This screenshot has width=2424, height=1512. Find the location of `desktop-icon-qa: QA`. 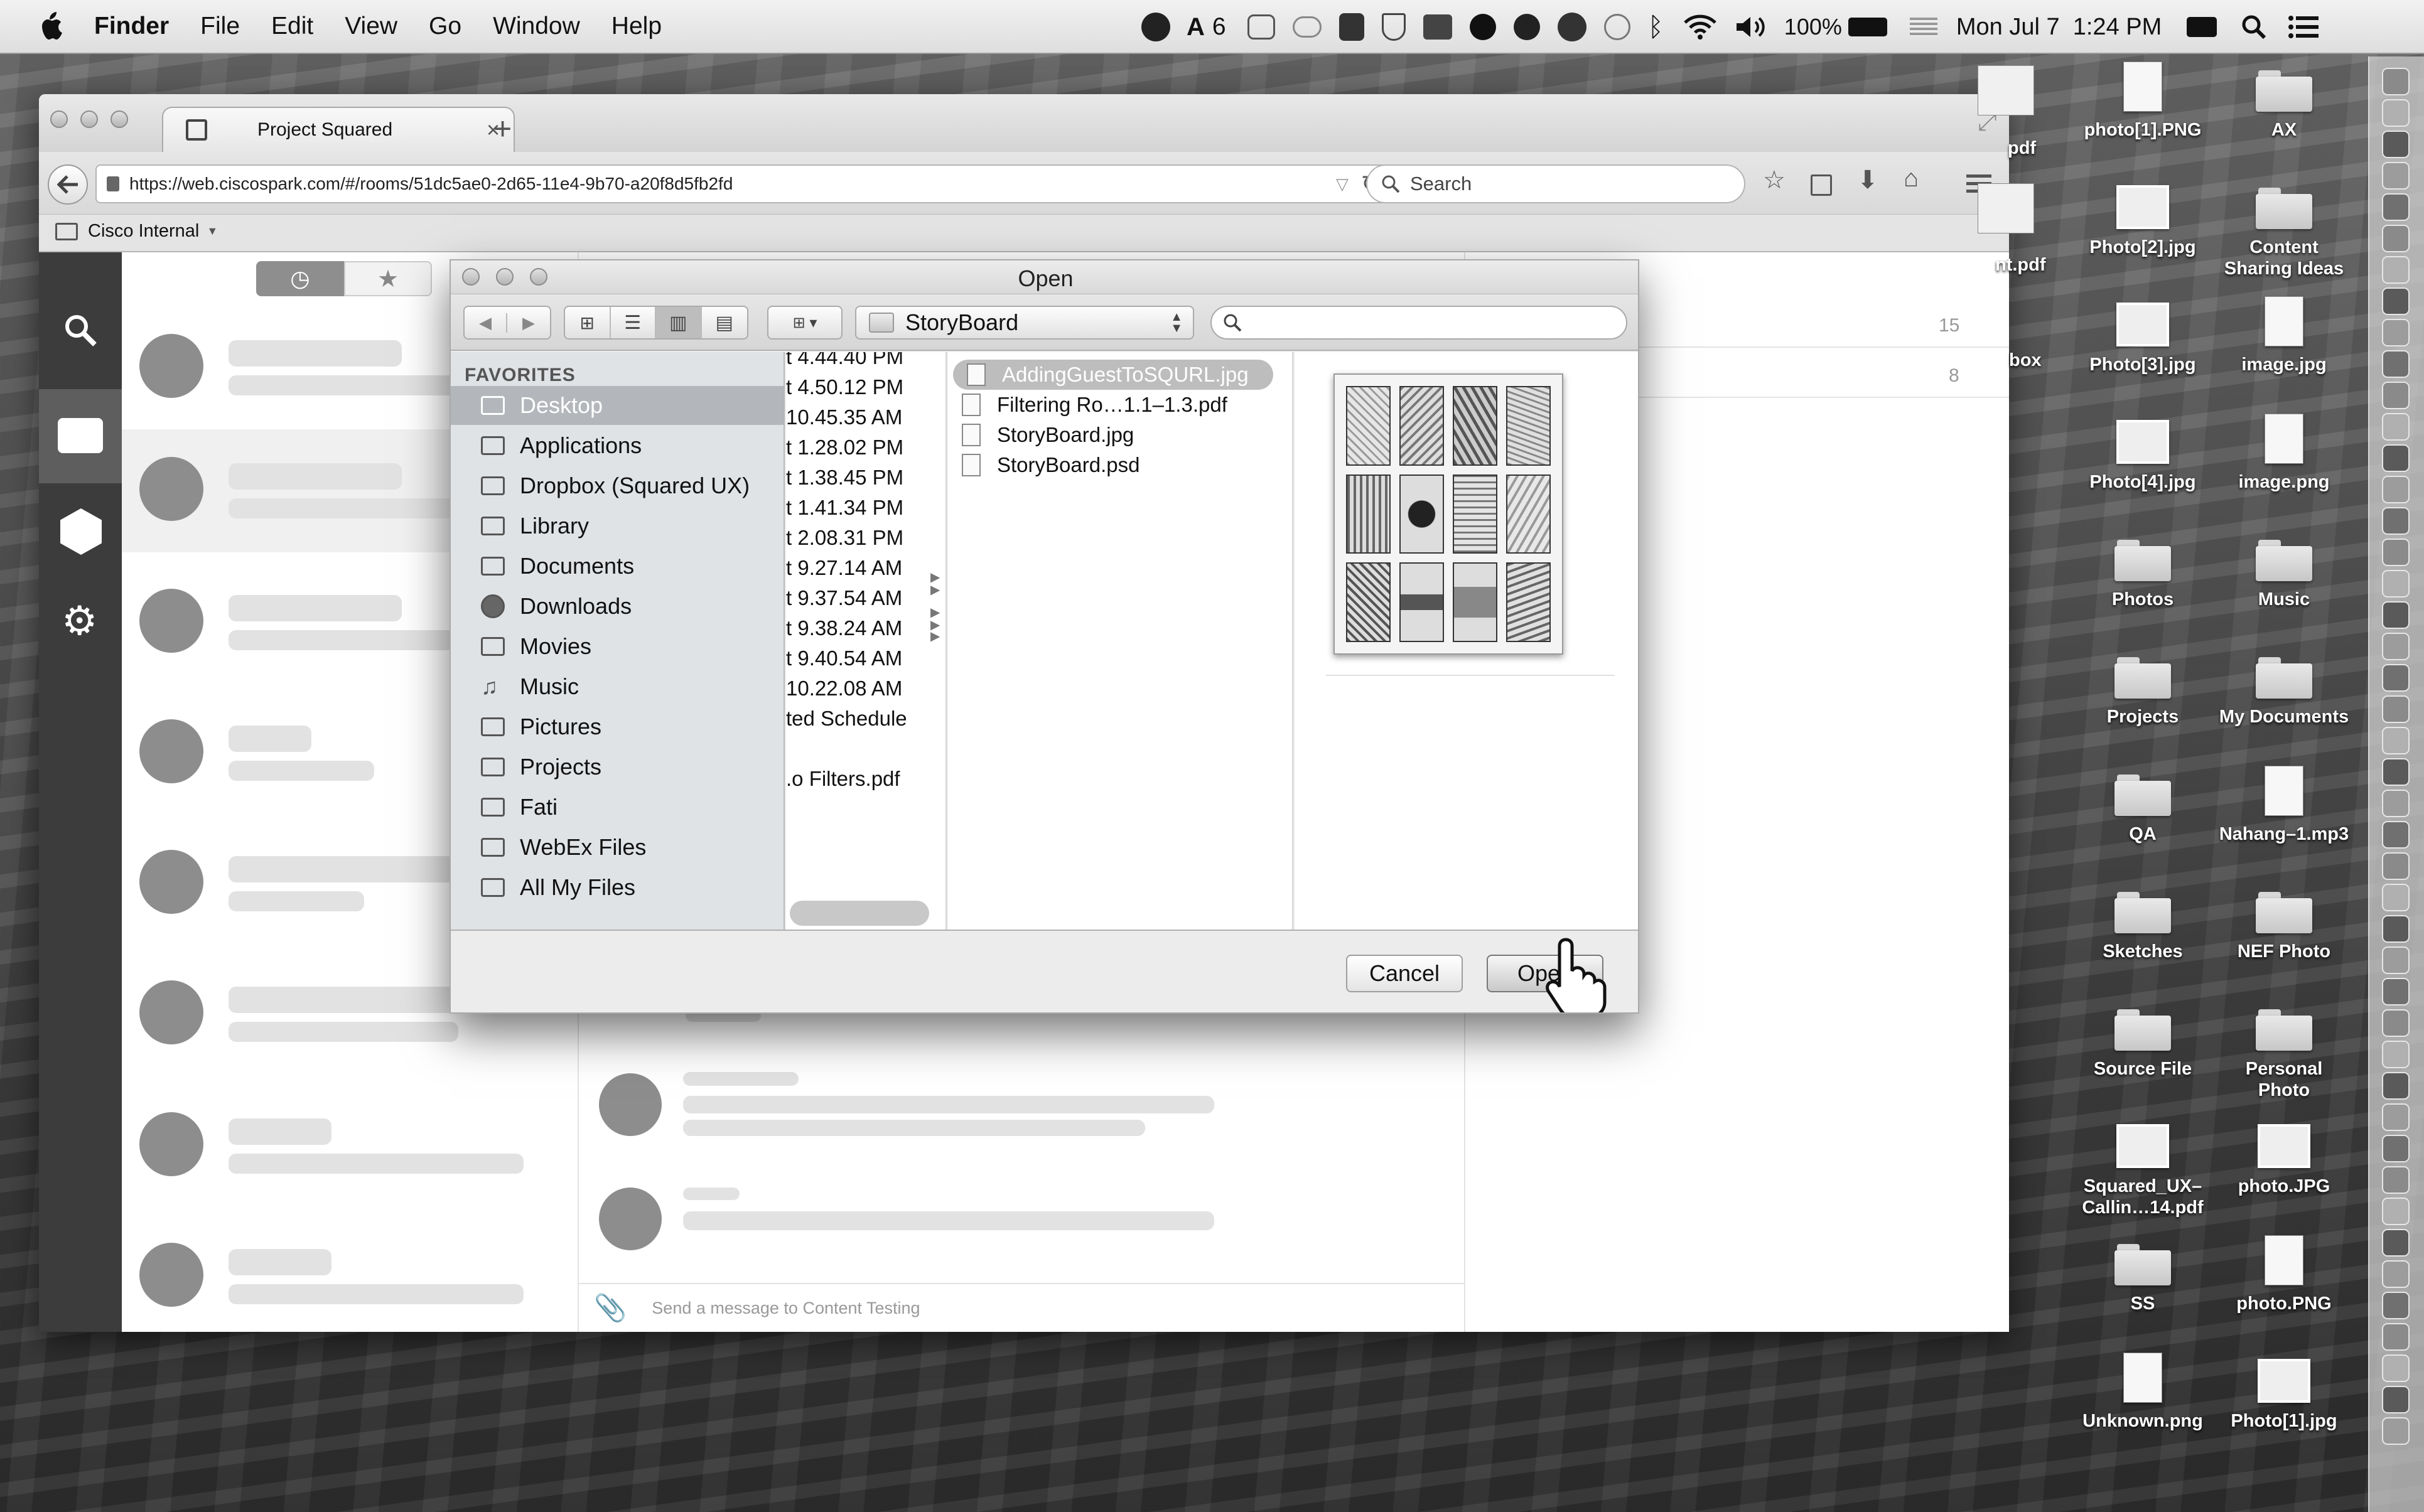

desktop-icon-qa: QA is located at coordinates (2143, 805).